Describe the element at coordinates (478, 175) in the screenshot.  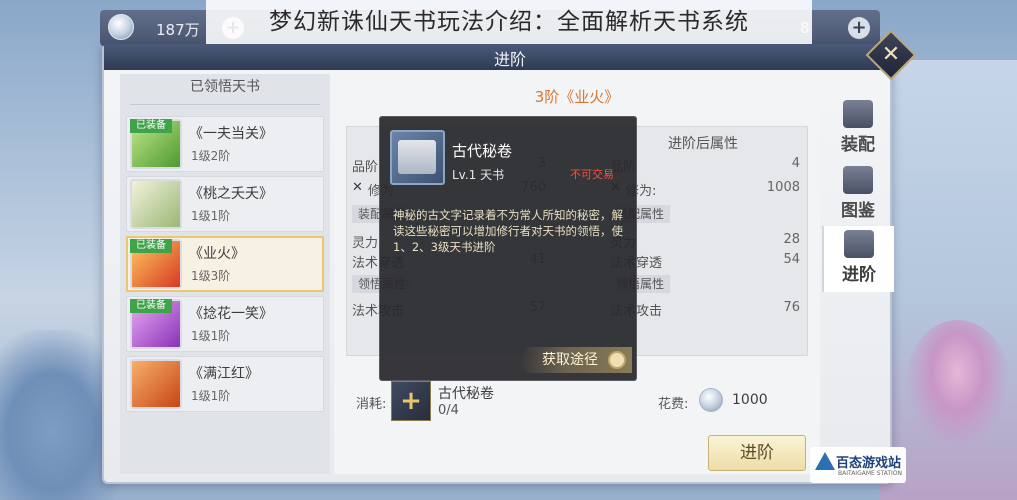
I see `tooltip-item-level: Lv.1 天书` at that location.